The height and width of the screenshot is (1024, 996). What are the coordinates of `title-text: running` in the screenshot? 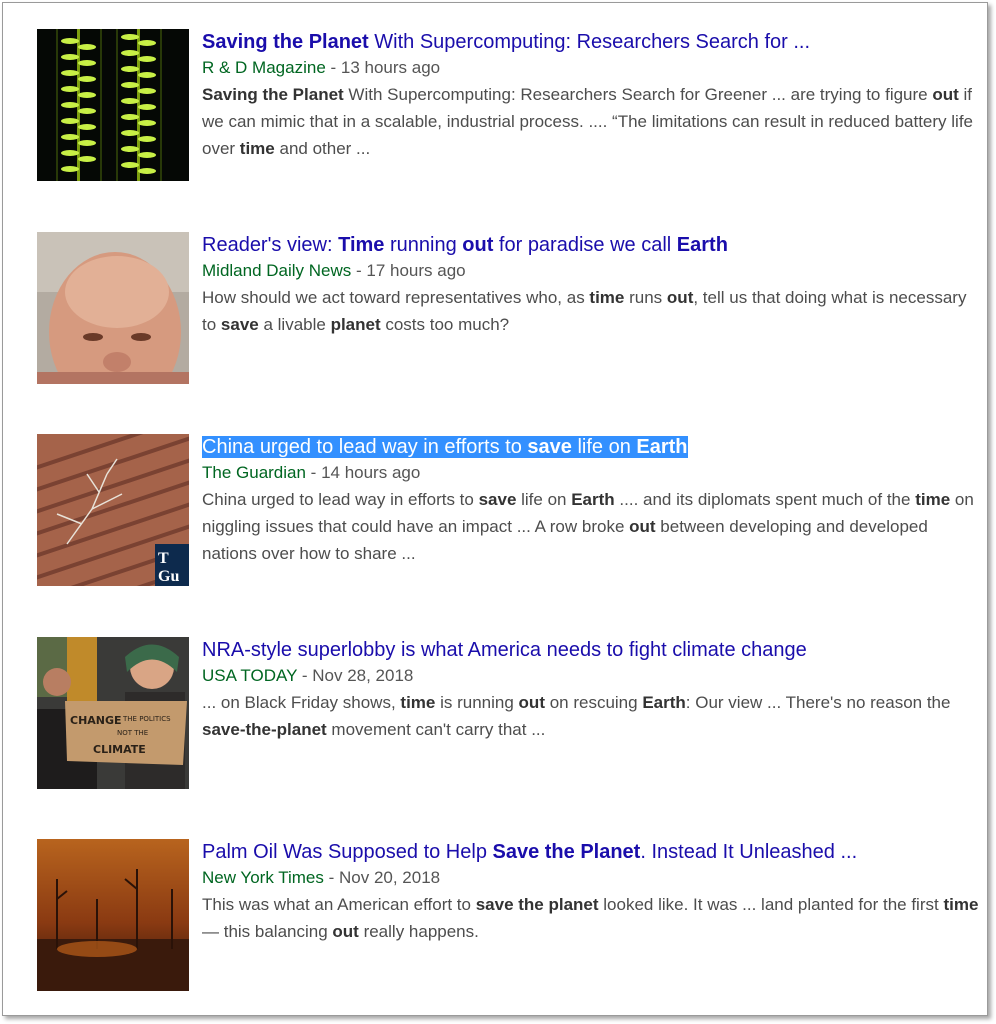 It's located at (423, 245).